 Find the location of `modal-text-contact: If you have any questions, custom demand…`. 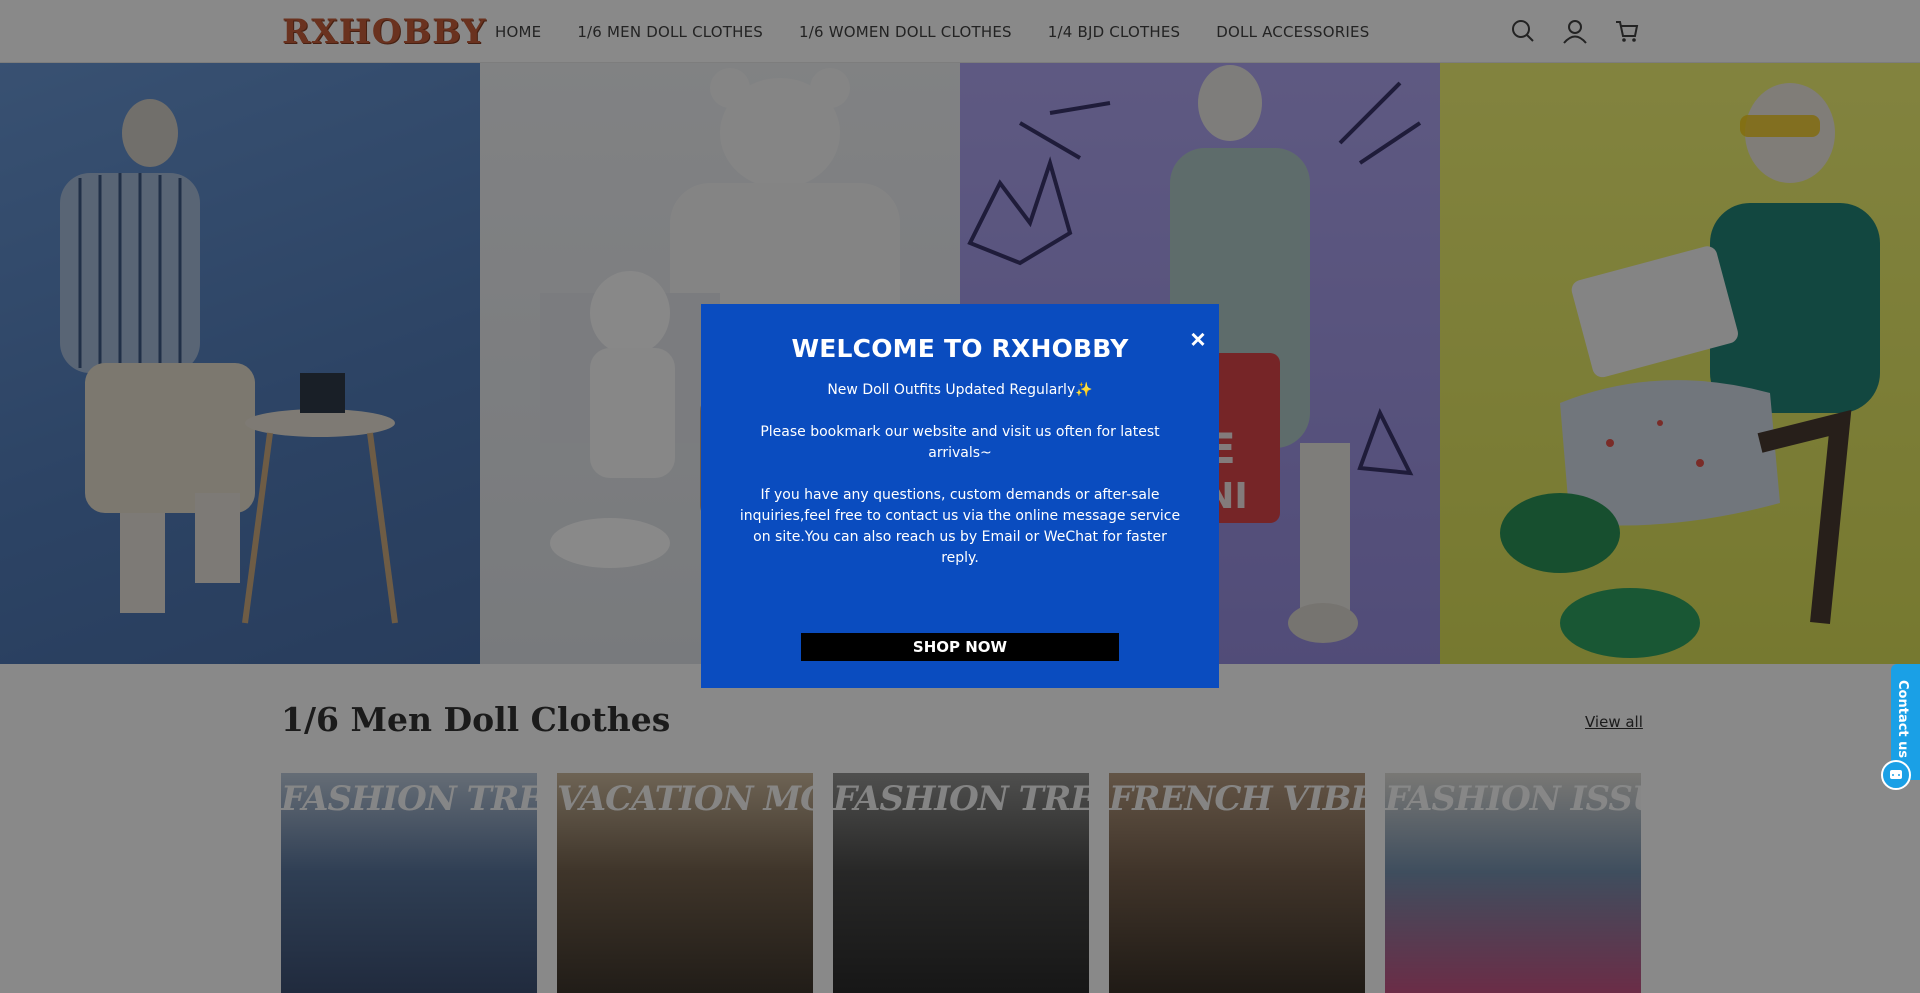

modal-text-contact: If you have any questions, custom demand… is located at coordinates (960, 526).